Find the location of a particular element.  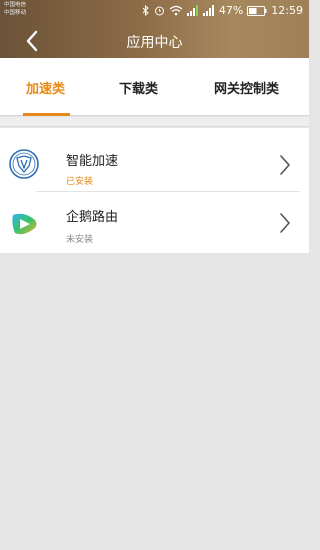

status-icons: 47% 12:59 is located at coordinates (222, 10).